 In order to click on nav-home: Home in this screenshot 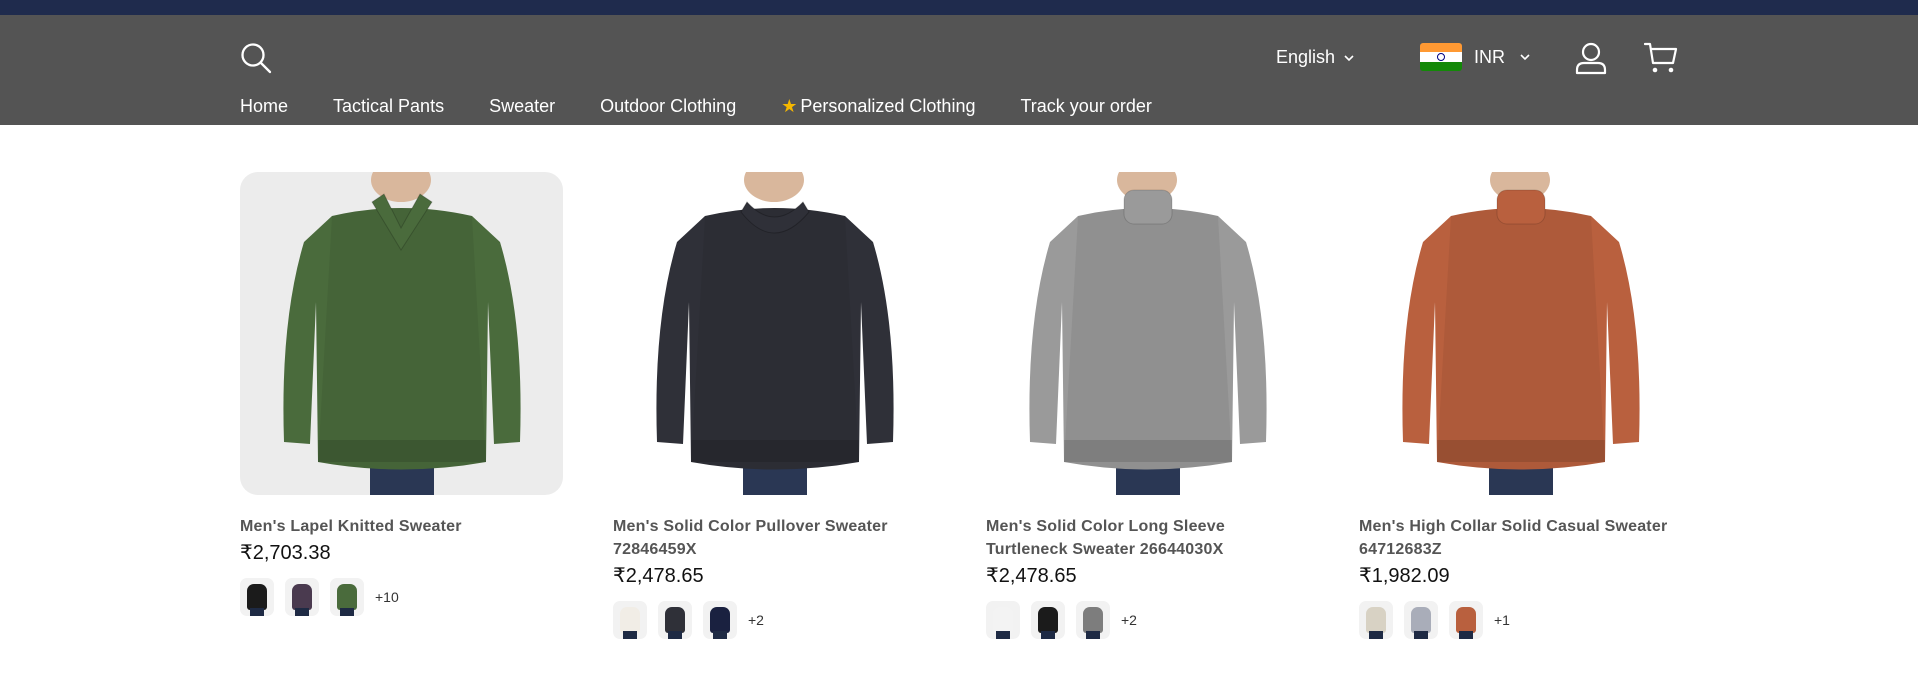, I will do `click(264, 106)`.